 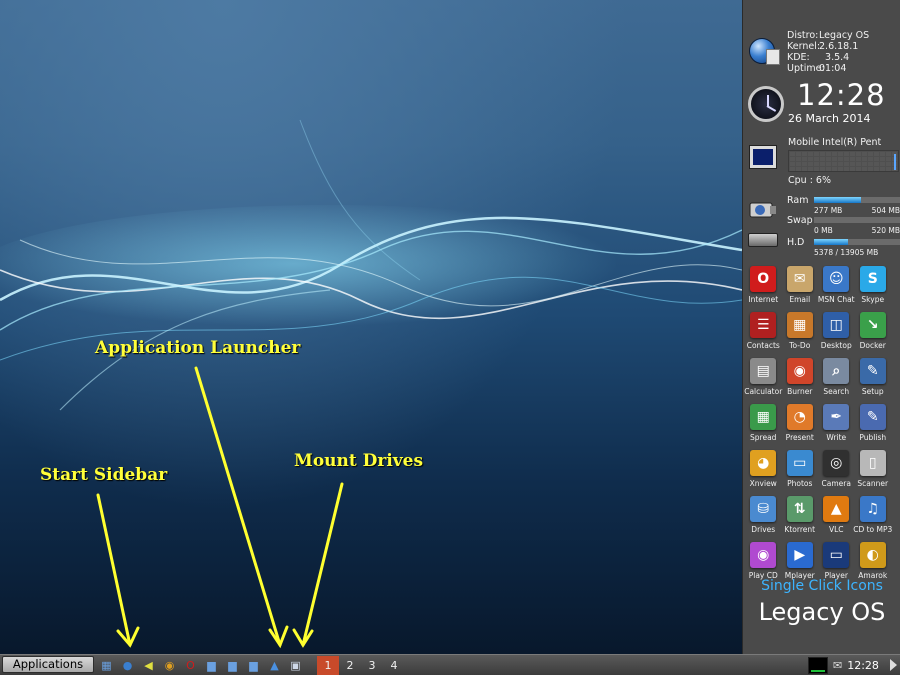 I want to click on ktorrent-icon: ⇅, so click(x=799, y=509).